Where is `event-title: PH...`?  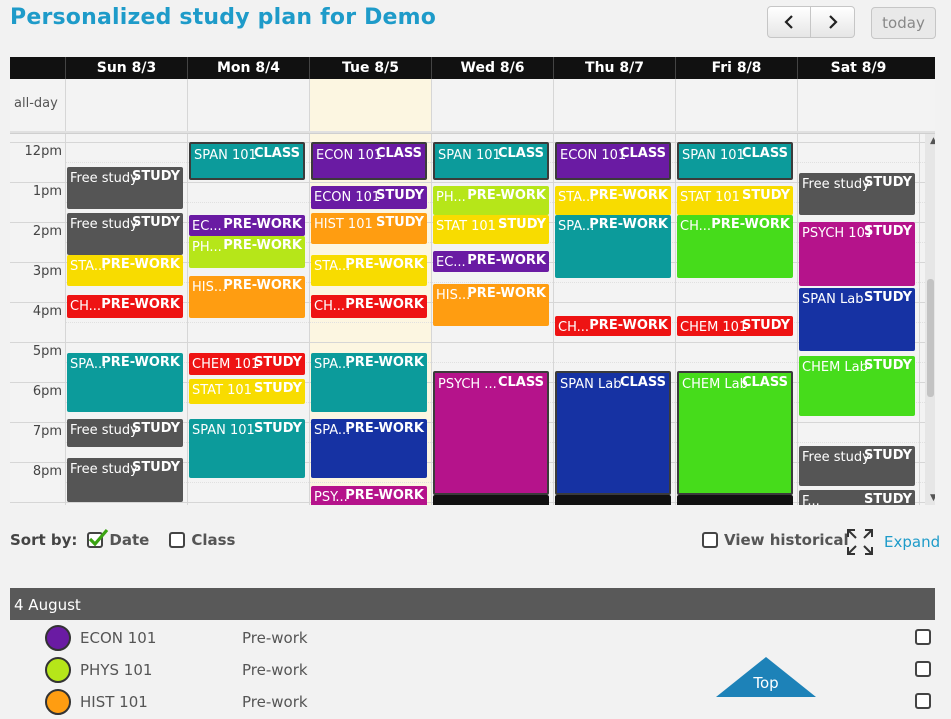 event-title: PH... is located at coordinates (207, 247).